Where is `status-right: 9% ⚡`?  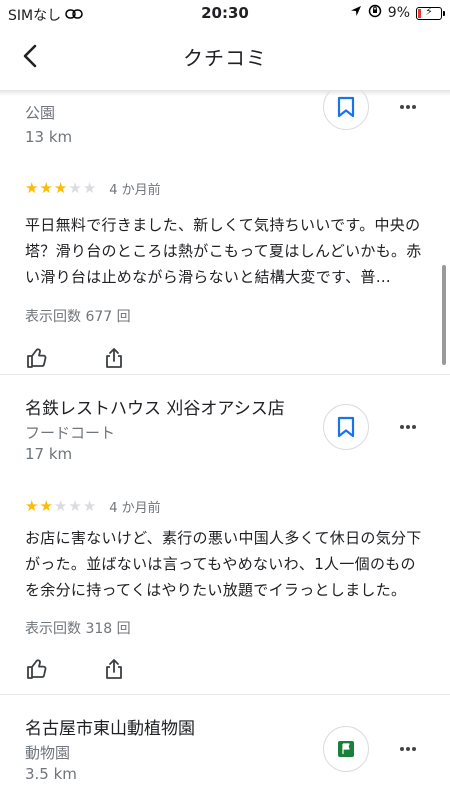 status-right: 9% ⚡ is located at coordinates (397, 13).